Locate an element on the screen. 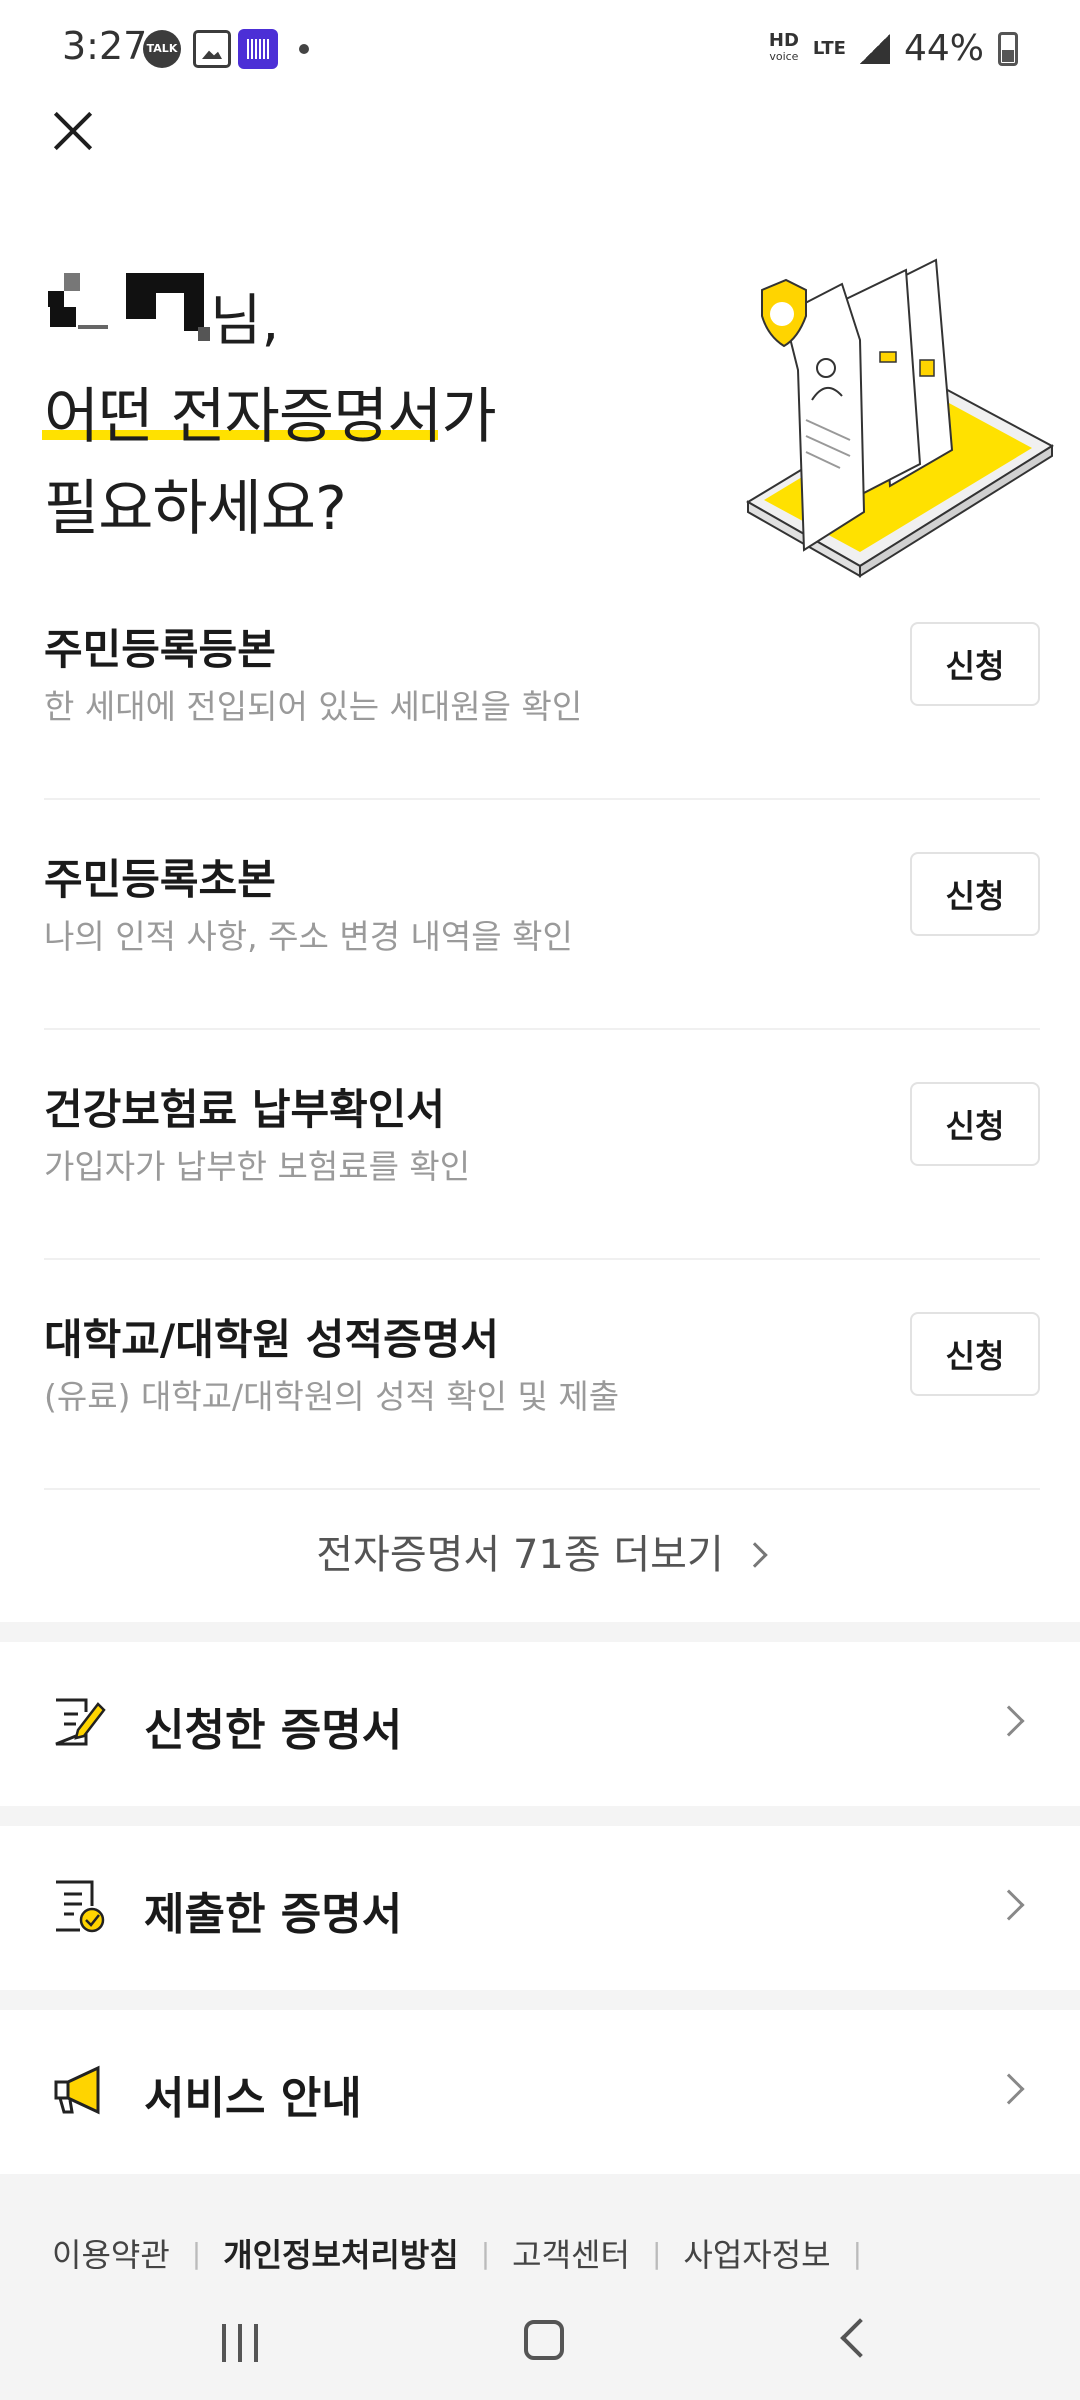 The width and height of the screenshot is (1080, 2400). menu-submitted-certificates: 제출한 증명서 is located at coordinates (540, 1908).